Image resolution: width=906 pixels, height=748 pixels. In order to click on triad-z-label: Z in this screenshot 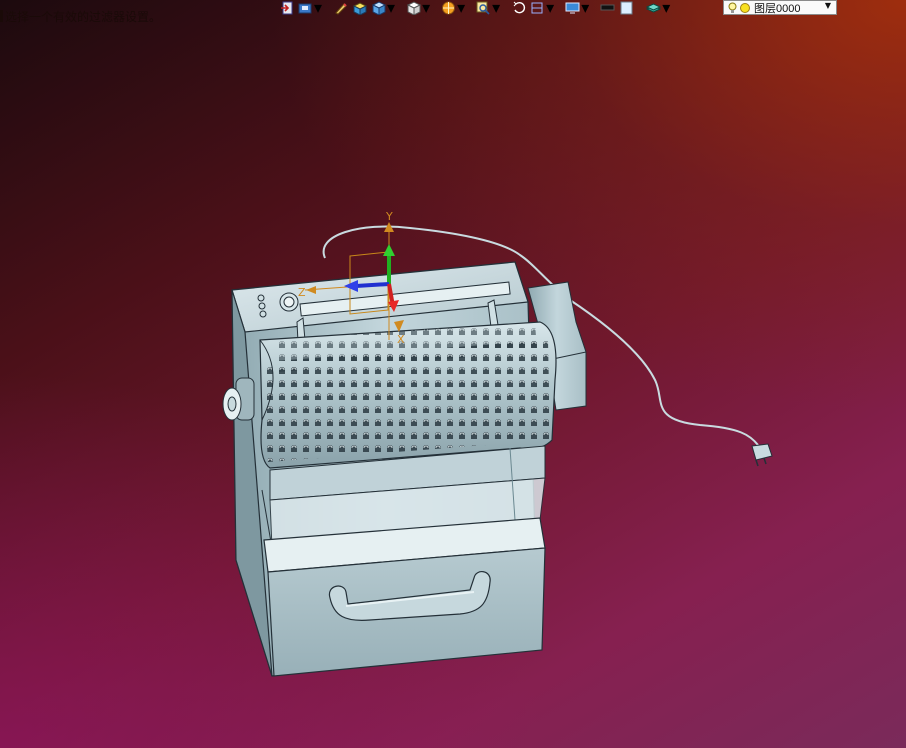, I will do `click(302, 292)`.